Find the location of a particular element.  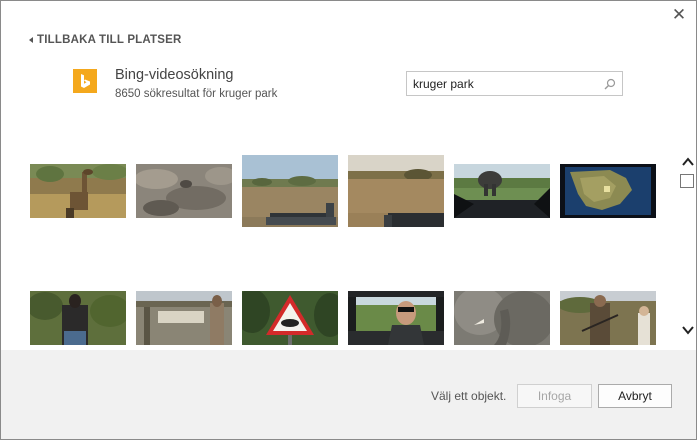

video-thumbnail-savanna-vehicle is located at coordinates (290, 191).